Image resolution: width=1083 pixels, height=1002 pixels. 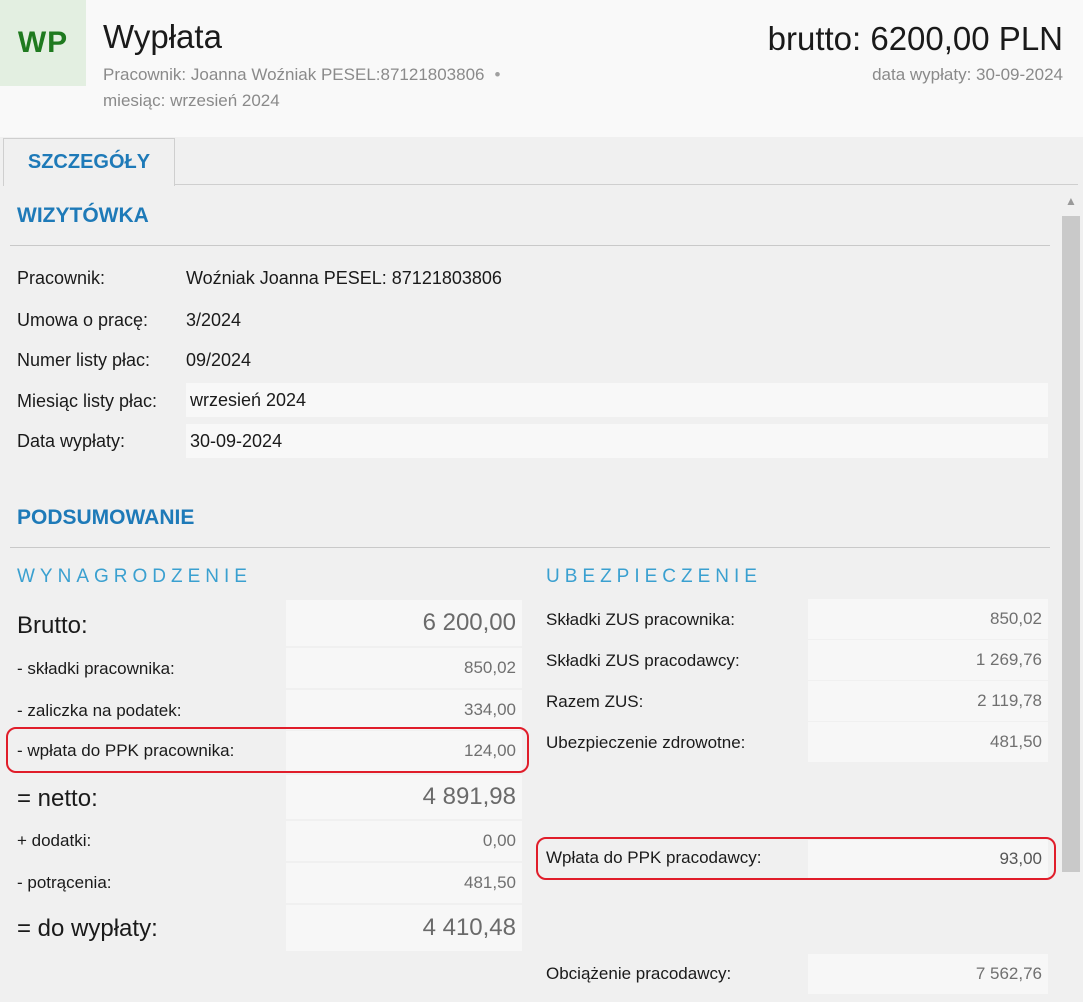 What do you see at coordinates (646, 742) in the screenshot?
I see `label-ubezp-zdrowotne: Ubezpieczenie zdrowotne:` at bounding box center [646, 742].